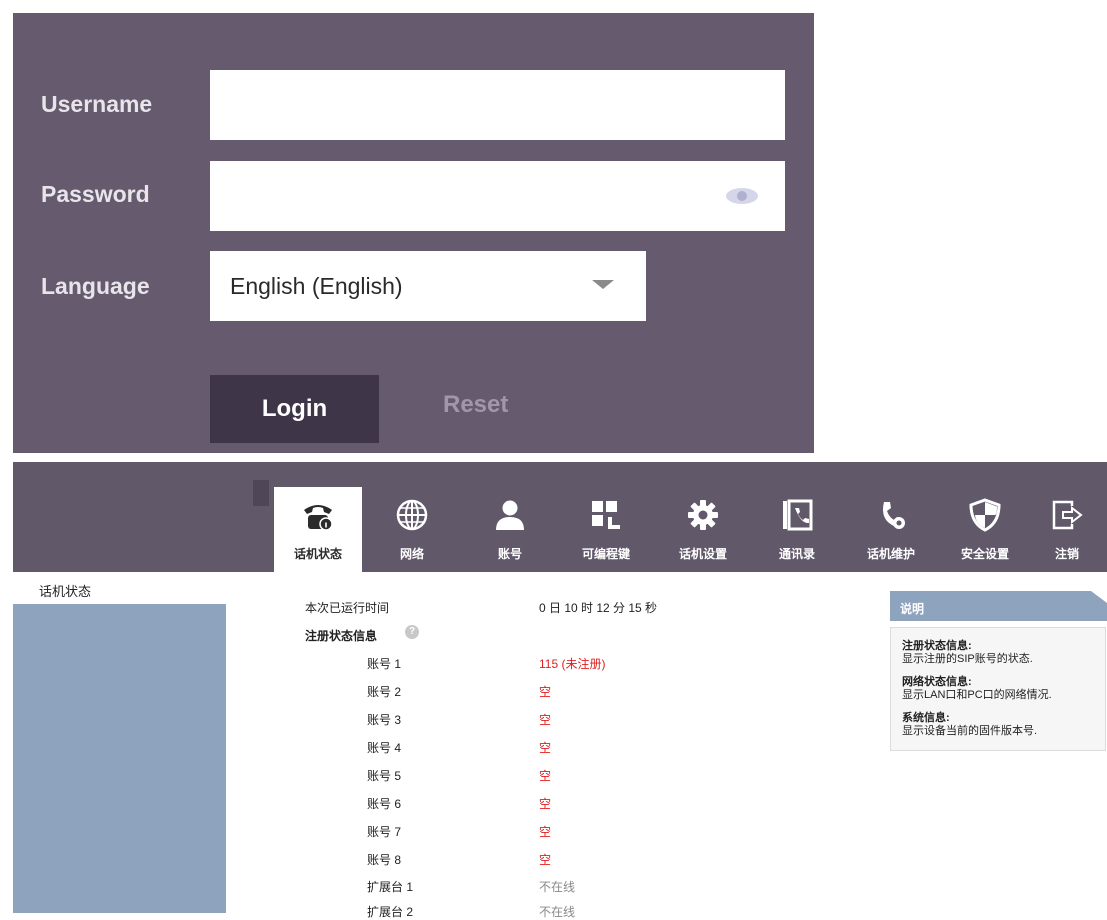 This screenshot has width=1107, height=920. Describe the element at coordinates (411, 554) in the screenshot. I see `tab-label: 网络` at that location.